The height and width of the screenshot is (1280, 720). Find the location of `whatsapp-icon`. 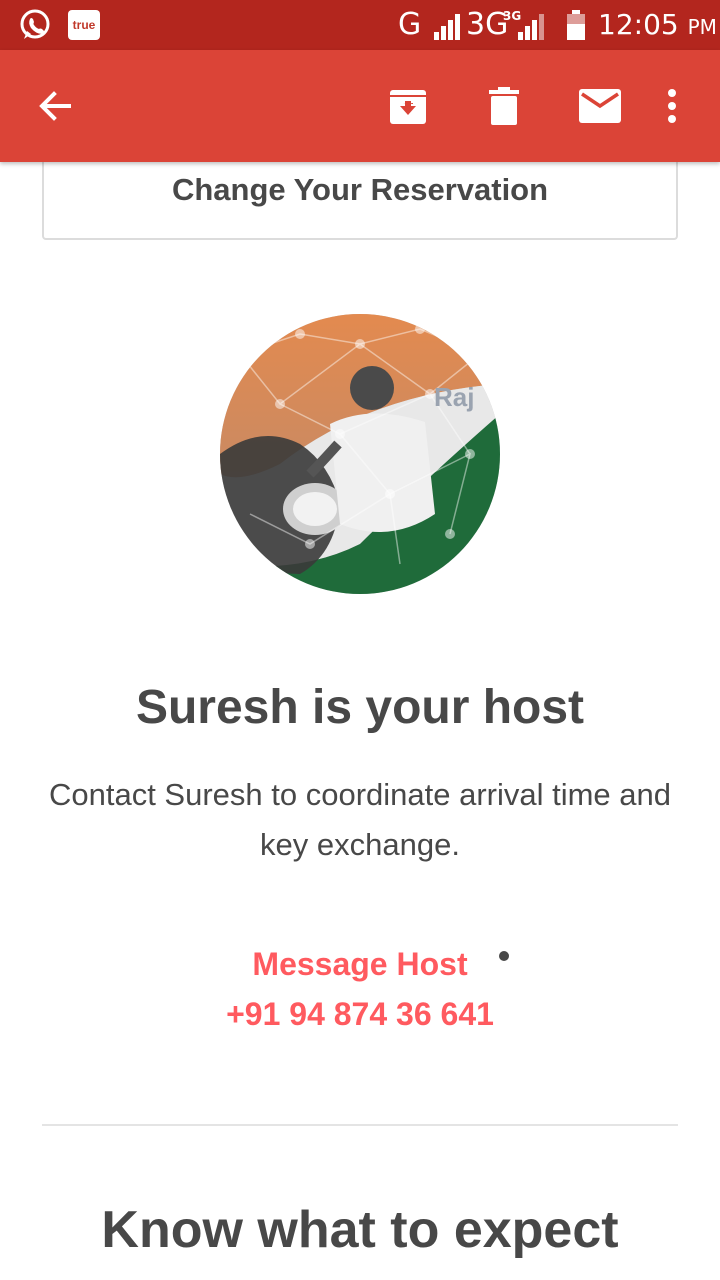

whatsapp-icon is located at coordinates (35, 24).